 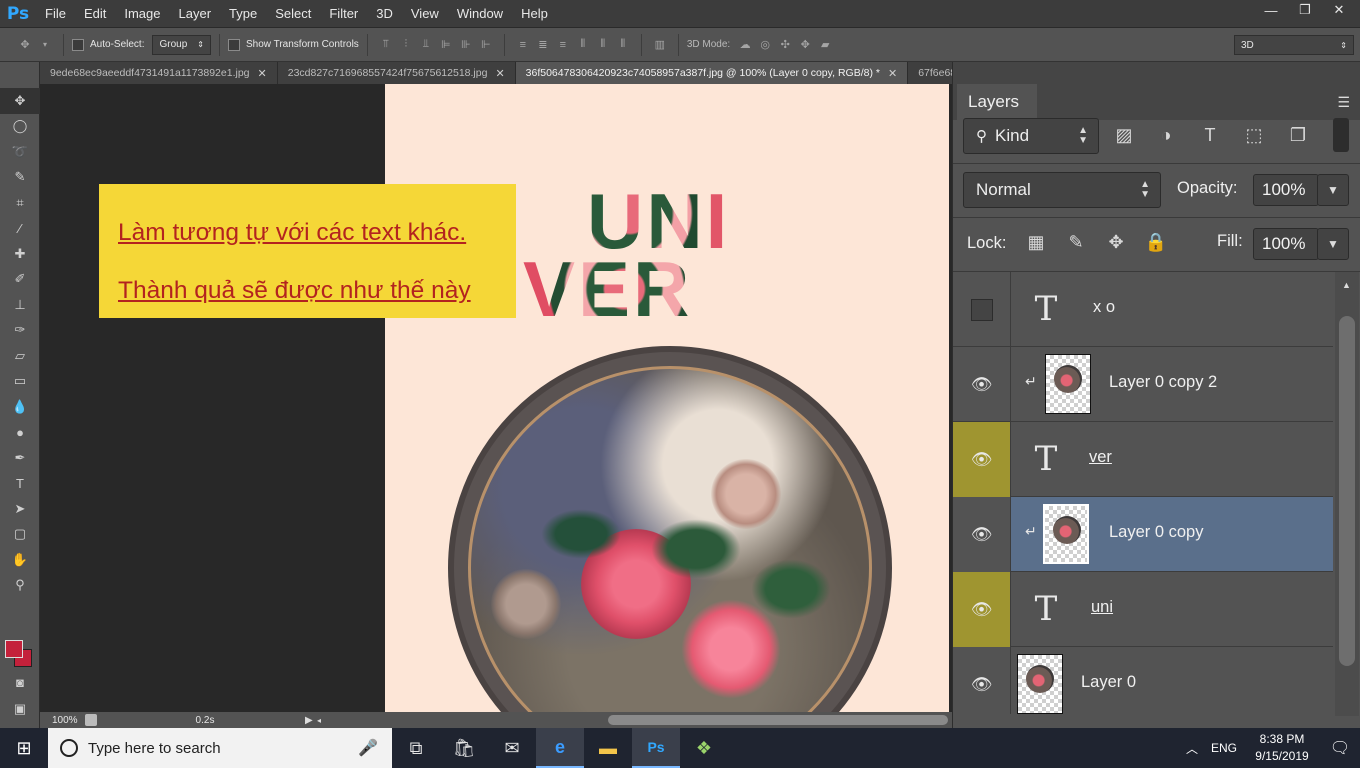 I want to click on menu-view: View, so click(x=425, y=14).